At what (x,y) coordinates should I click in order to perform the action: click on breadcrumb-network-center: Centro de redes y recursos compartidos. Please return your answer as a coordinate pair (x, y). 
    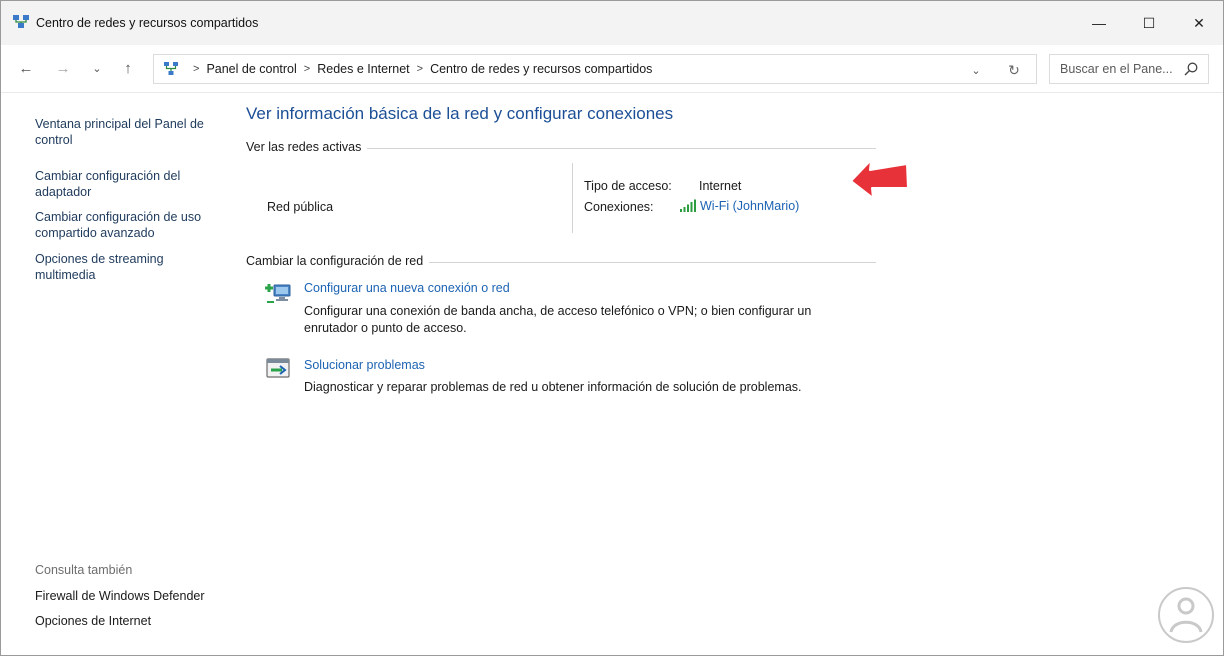
    Looking at the image, I should click on (541, 69).